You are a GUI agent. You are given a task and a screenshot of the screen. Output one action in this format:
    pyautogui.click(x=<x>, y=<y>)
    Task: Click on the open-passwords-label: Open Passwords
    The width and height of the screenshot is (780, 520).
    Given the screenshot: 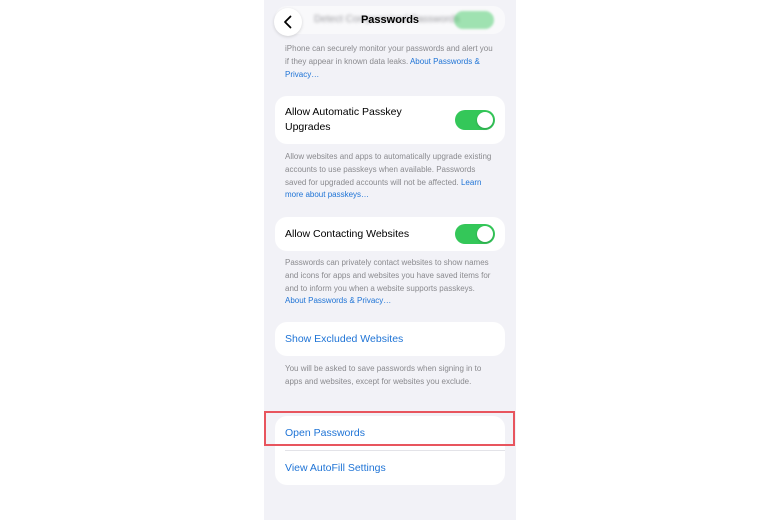 What is the action you would take?
    pyautogui.click(x=325, y=432)
    